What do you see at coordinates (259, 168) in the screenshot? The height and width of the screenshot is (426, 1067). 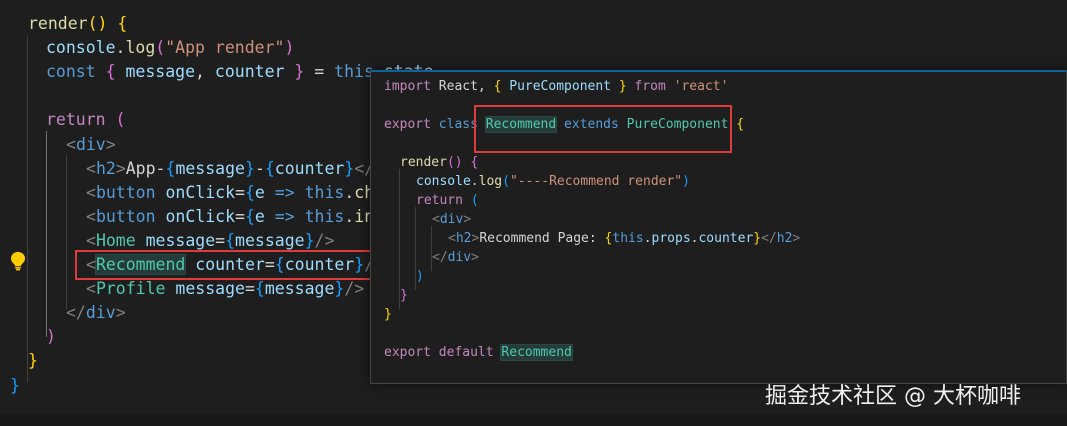 I see `code-token: -` at bounding box center [259, 168].